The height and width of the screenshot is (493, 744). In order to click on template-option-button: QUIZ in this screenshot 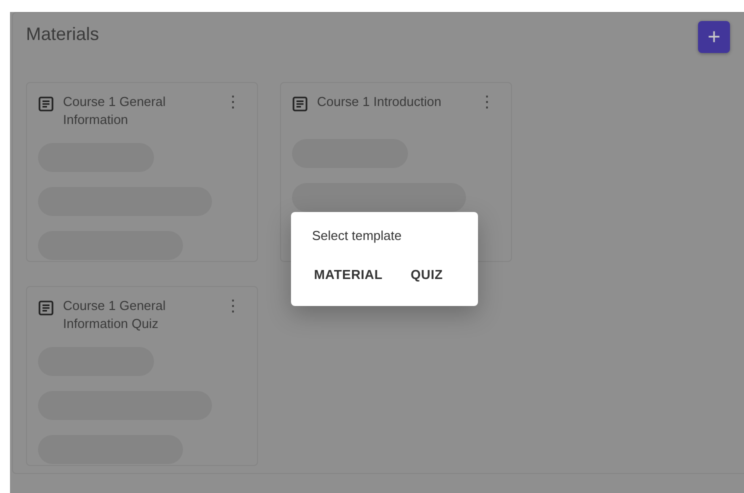, I will do `click(426, 274)`.